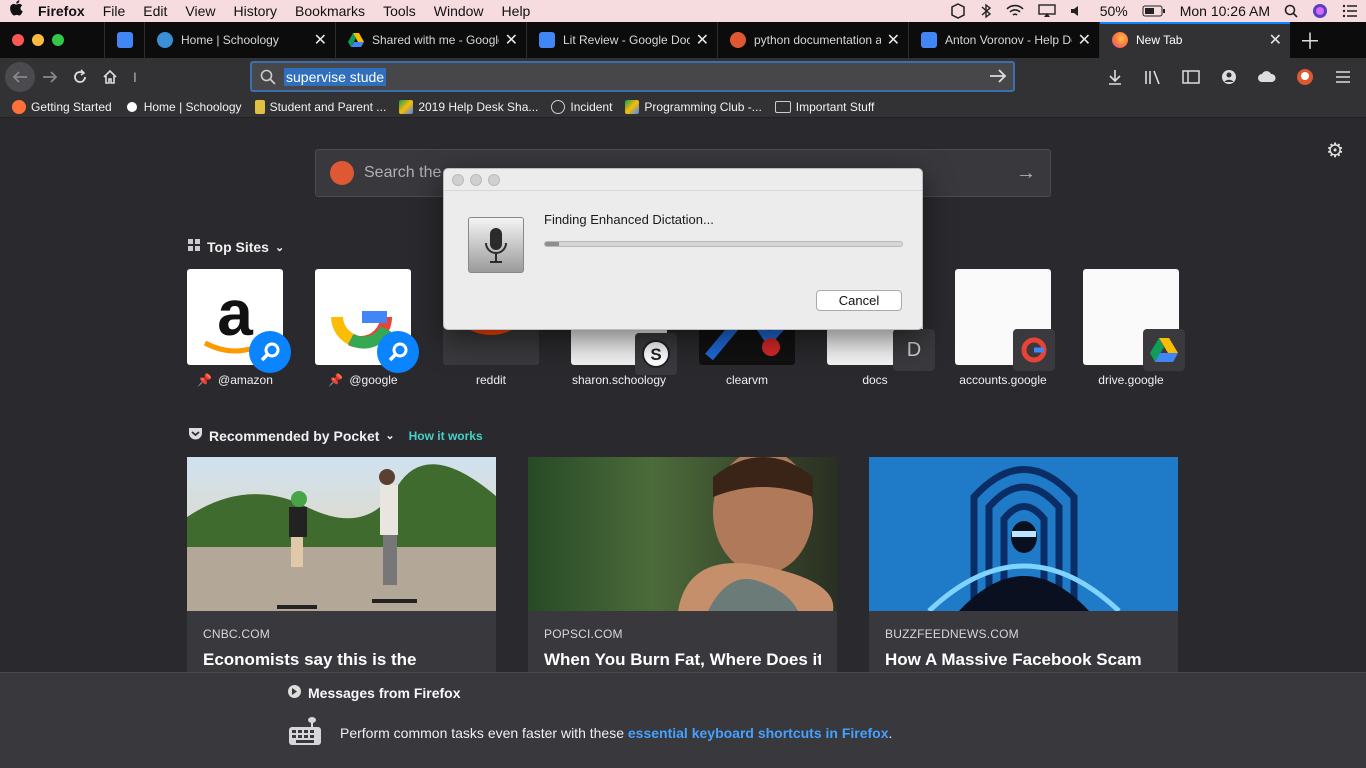 The width and height of the screenshot is (1366, 768). What do you see at coordinates (1343, 77) in the screenshot?
I see `menu-hamburger-icon` at bounding box center [1343, 77].